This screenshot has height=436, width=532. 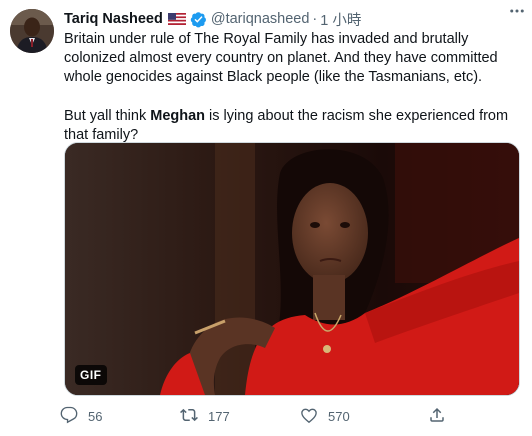 I want to click on author-name: Tariq Nasheed, so click(x=113, y=19).